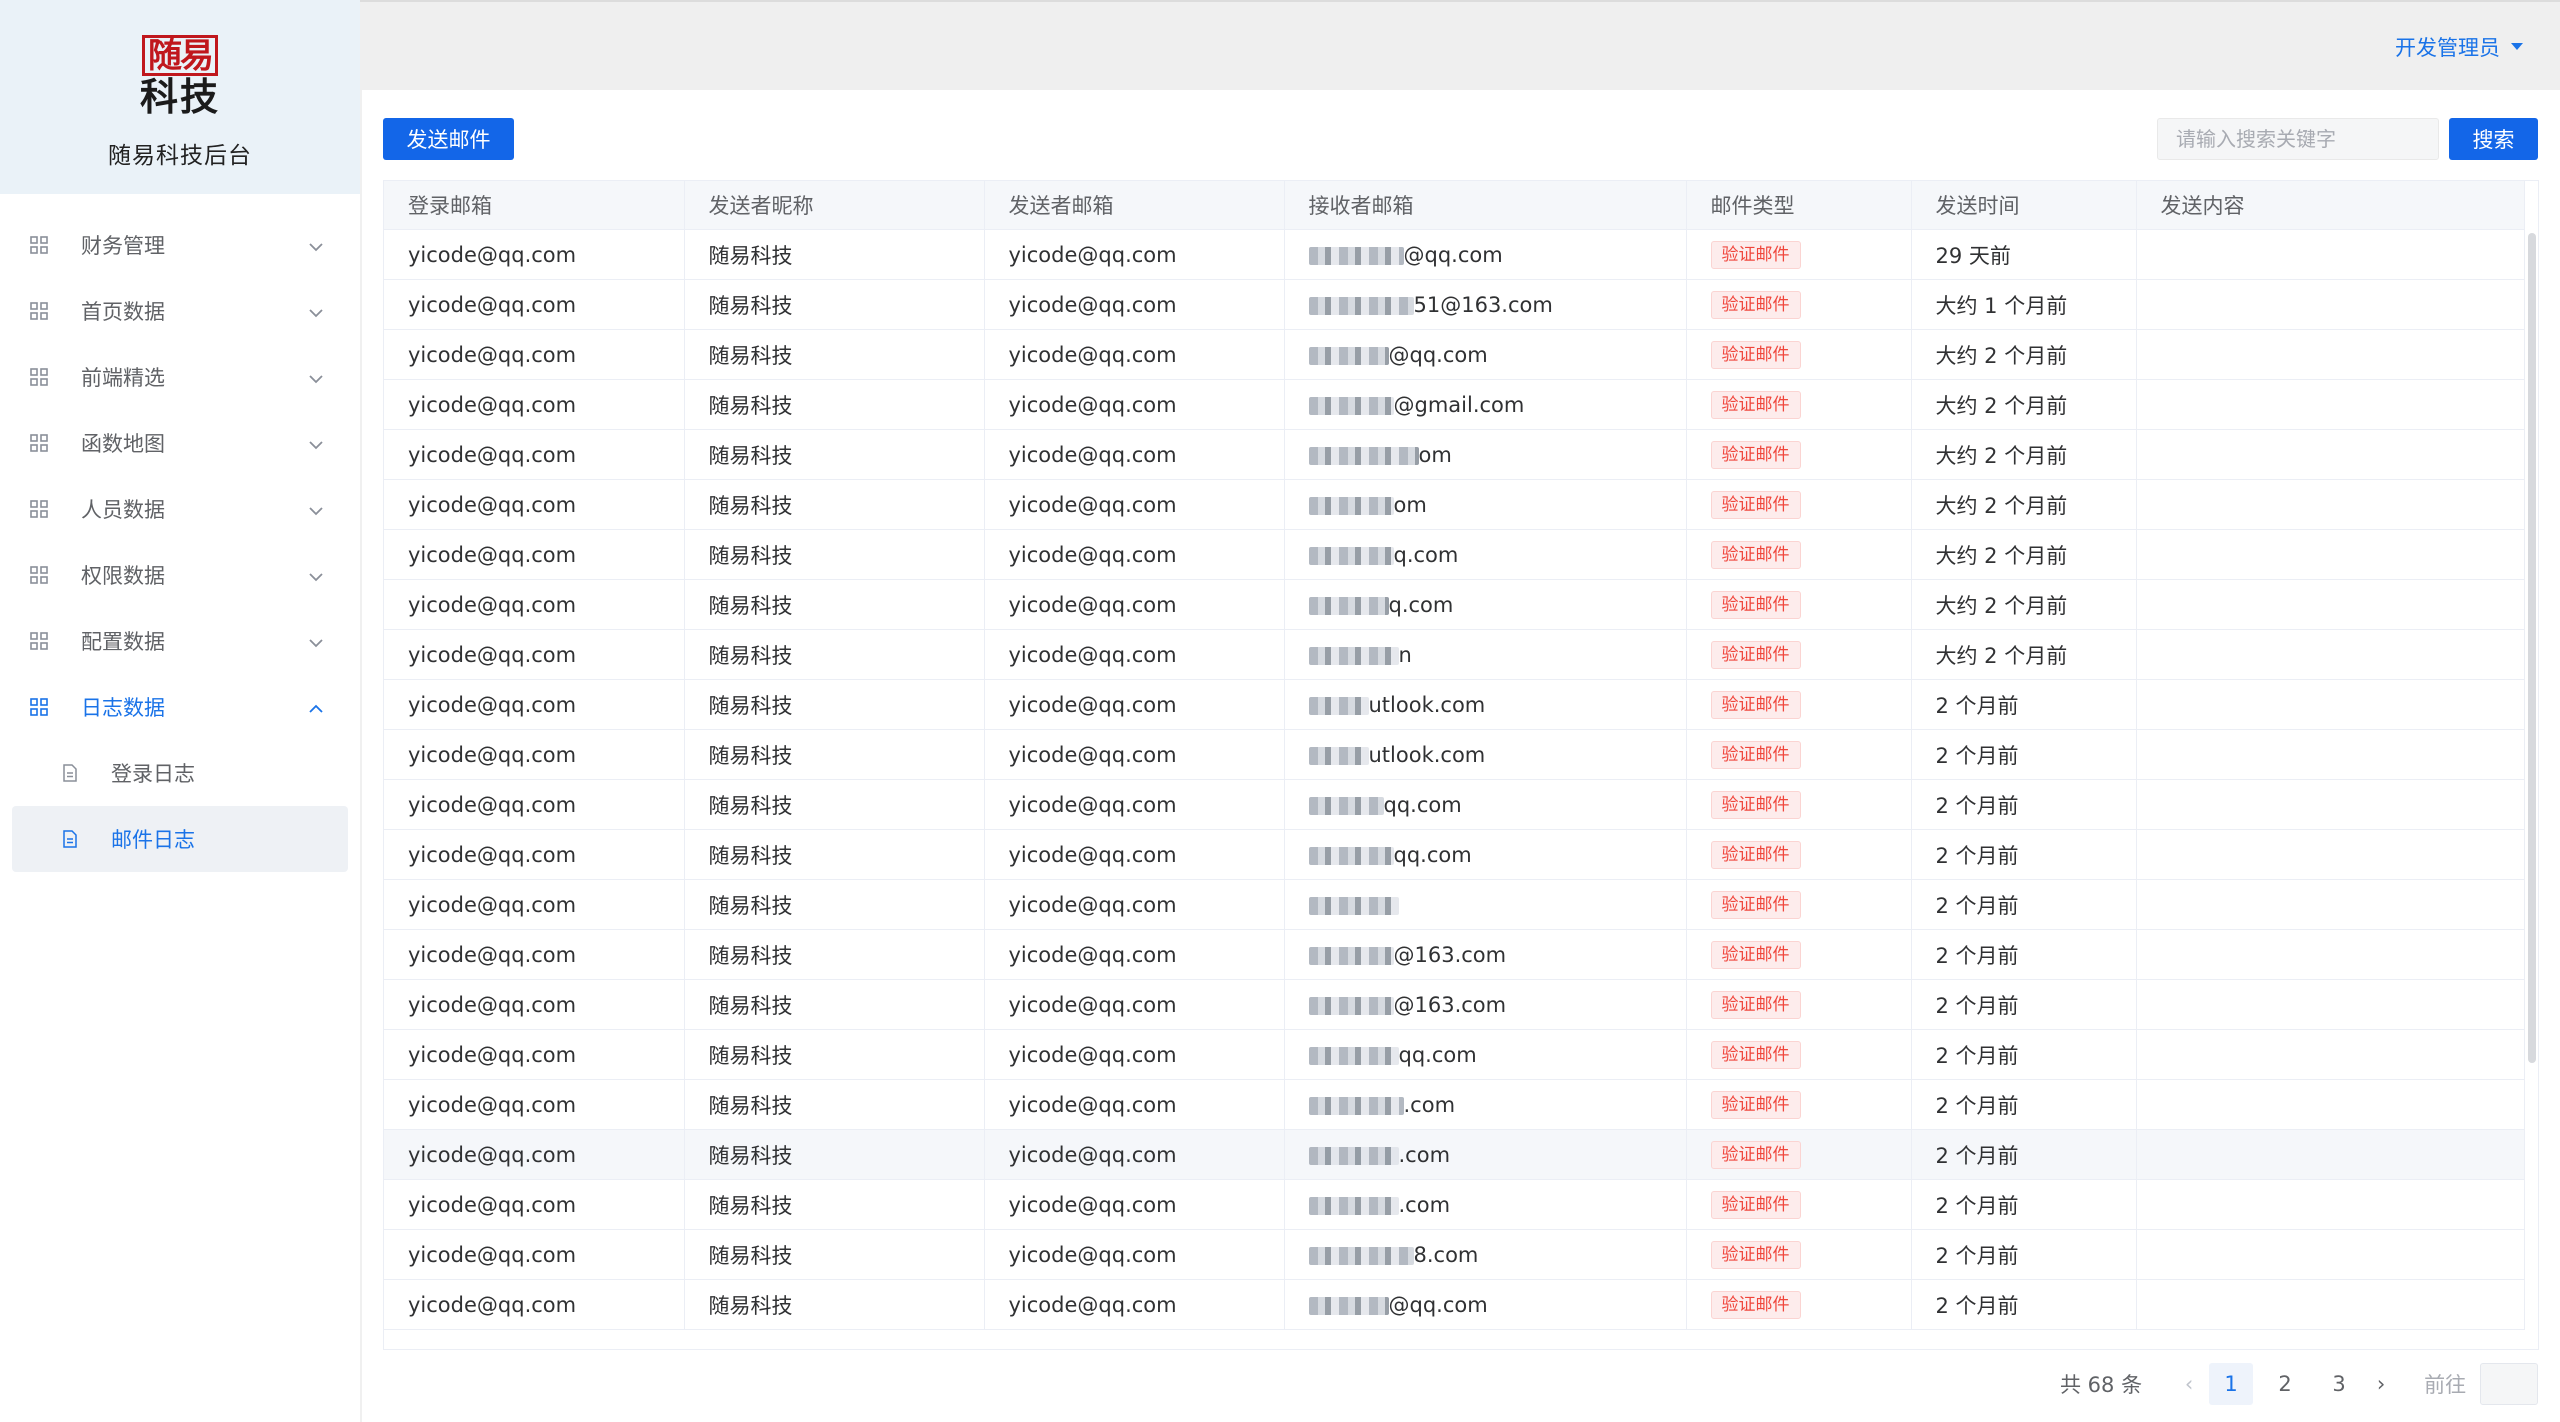 The width and height of the screenshot is (2560, 1422). I want to click on page-number: 3, so click(2339, 1384).